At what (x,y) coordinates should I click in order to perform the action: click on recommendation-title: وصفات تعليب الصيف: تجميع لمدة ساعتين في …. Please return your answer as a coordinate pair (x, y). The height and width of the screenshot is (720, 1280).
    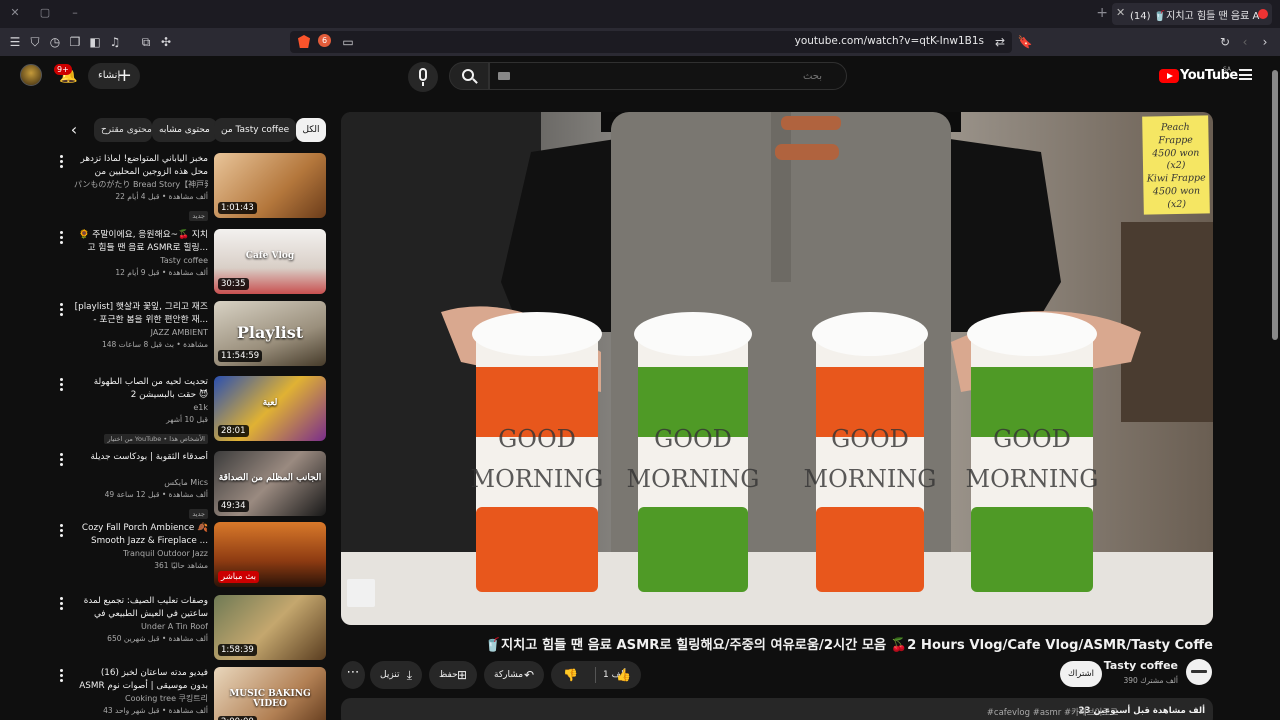
    Looking at the image, I should click on (141, 608).